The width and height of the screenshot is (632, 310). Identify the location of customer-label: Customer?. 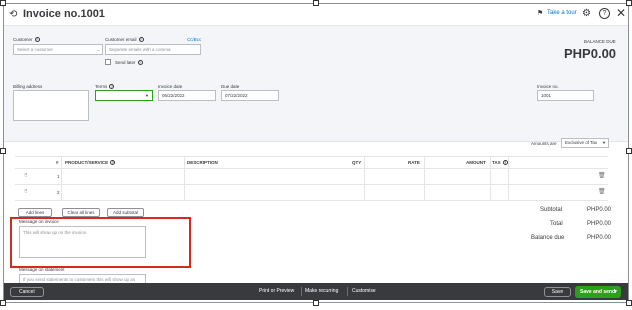
(26, 40).